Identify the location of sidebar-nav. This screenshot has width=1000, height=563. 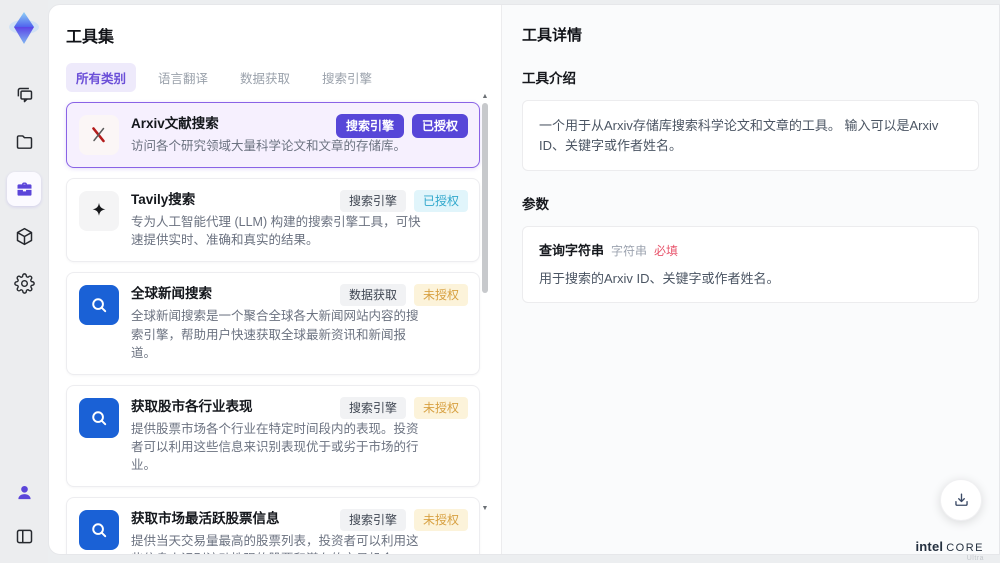
(24, 189).